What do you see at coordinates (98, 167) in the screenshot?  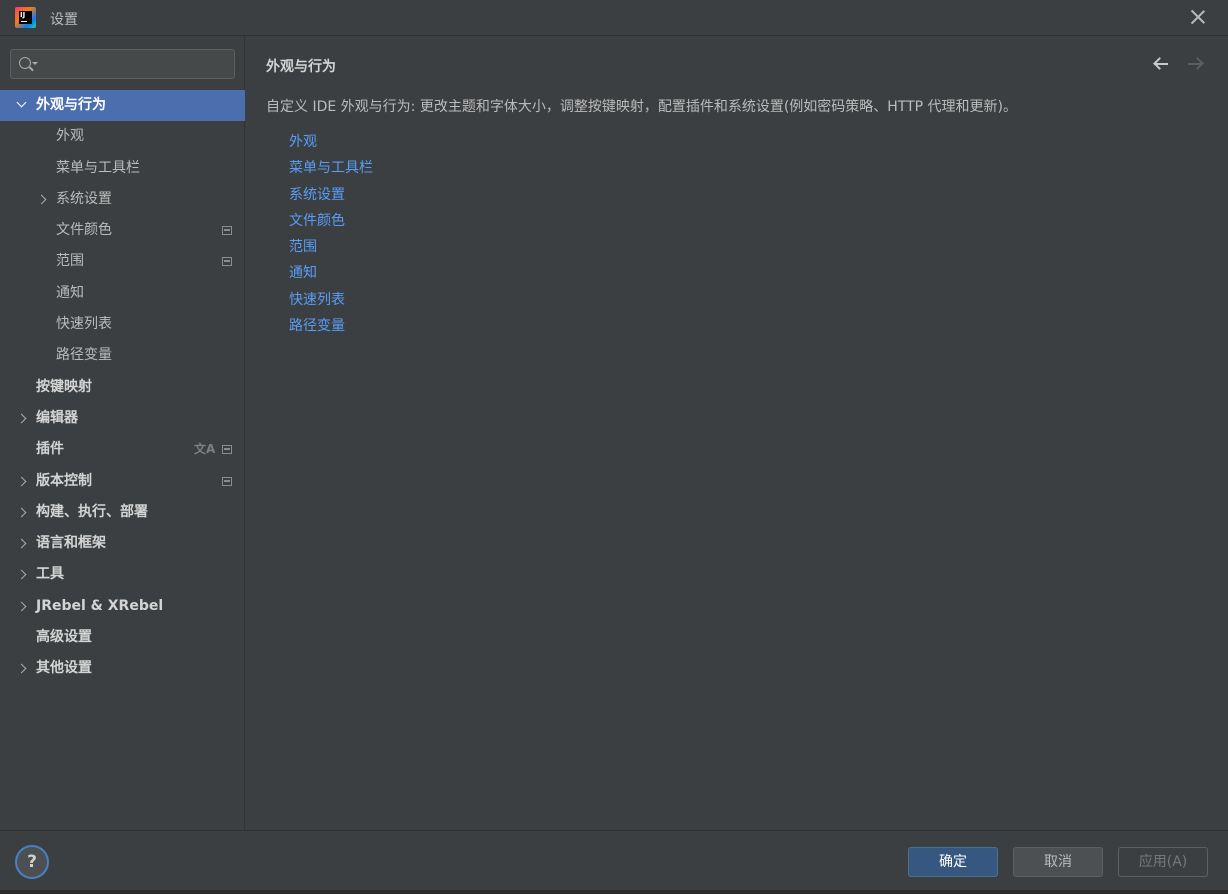 I see `sidebar-item-label: 菜单与工具栏` at bounding box center [98, 167].